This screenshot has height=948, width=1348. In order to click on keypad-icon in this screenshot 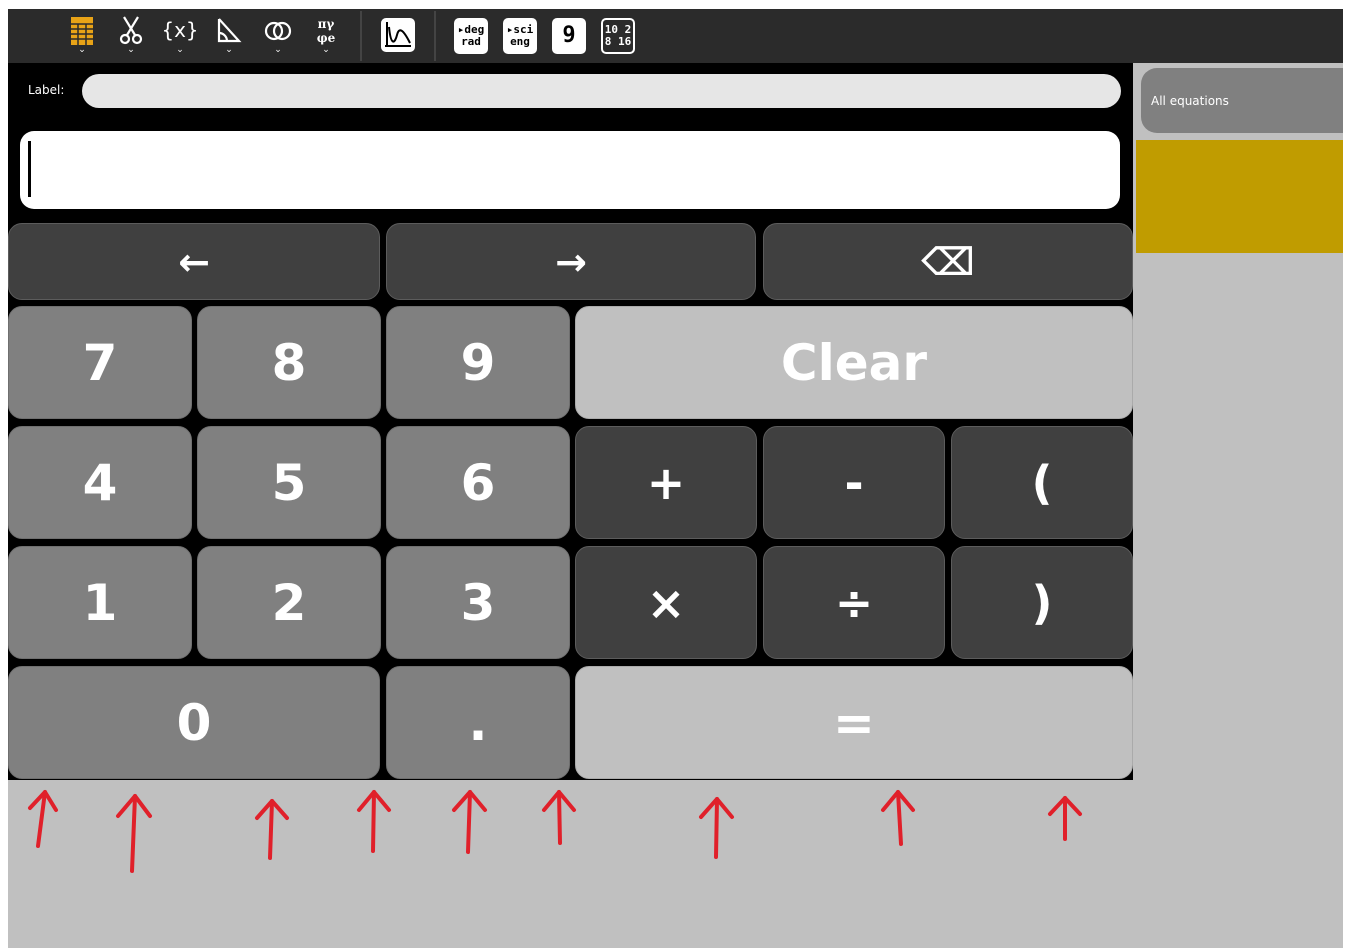, I will do `click(82, 31)`.